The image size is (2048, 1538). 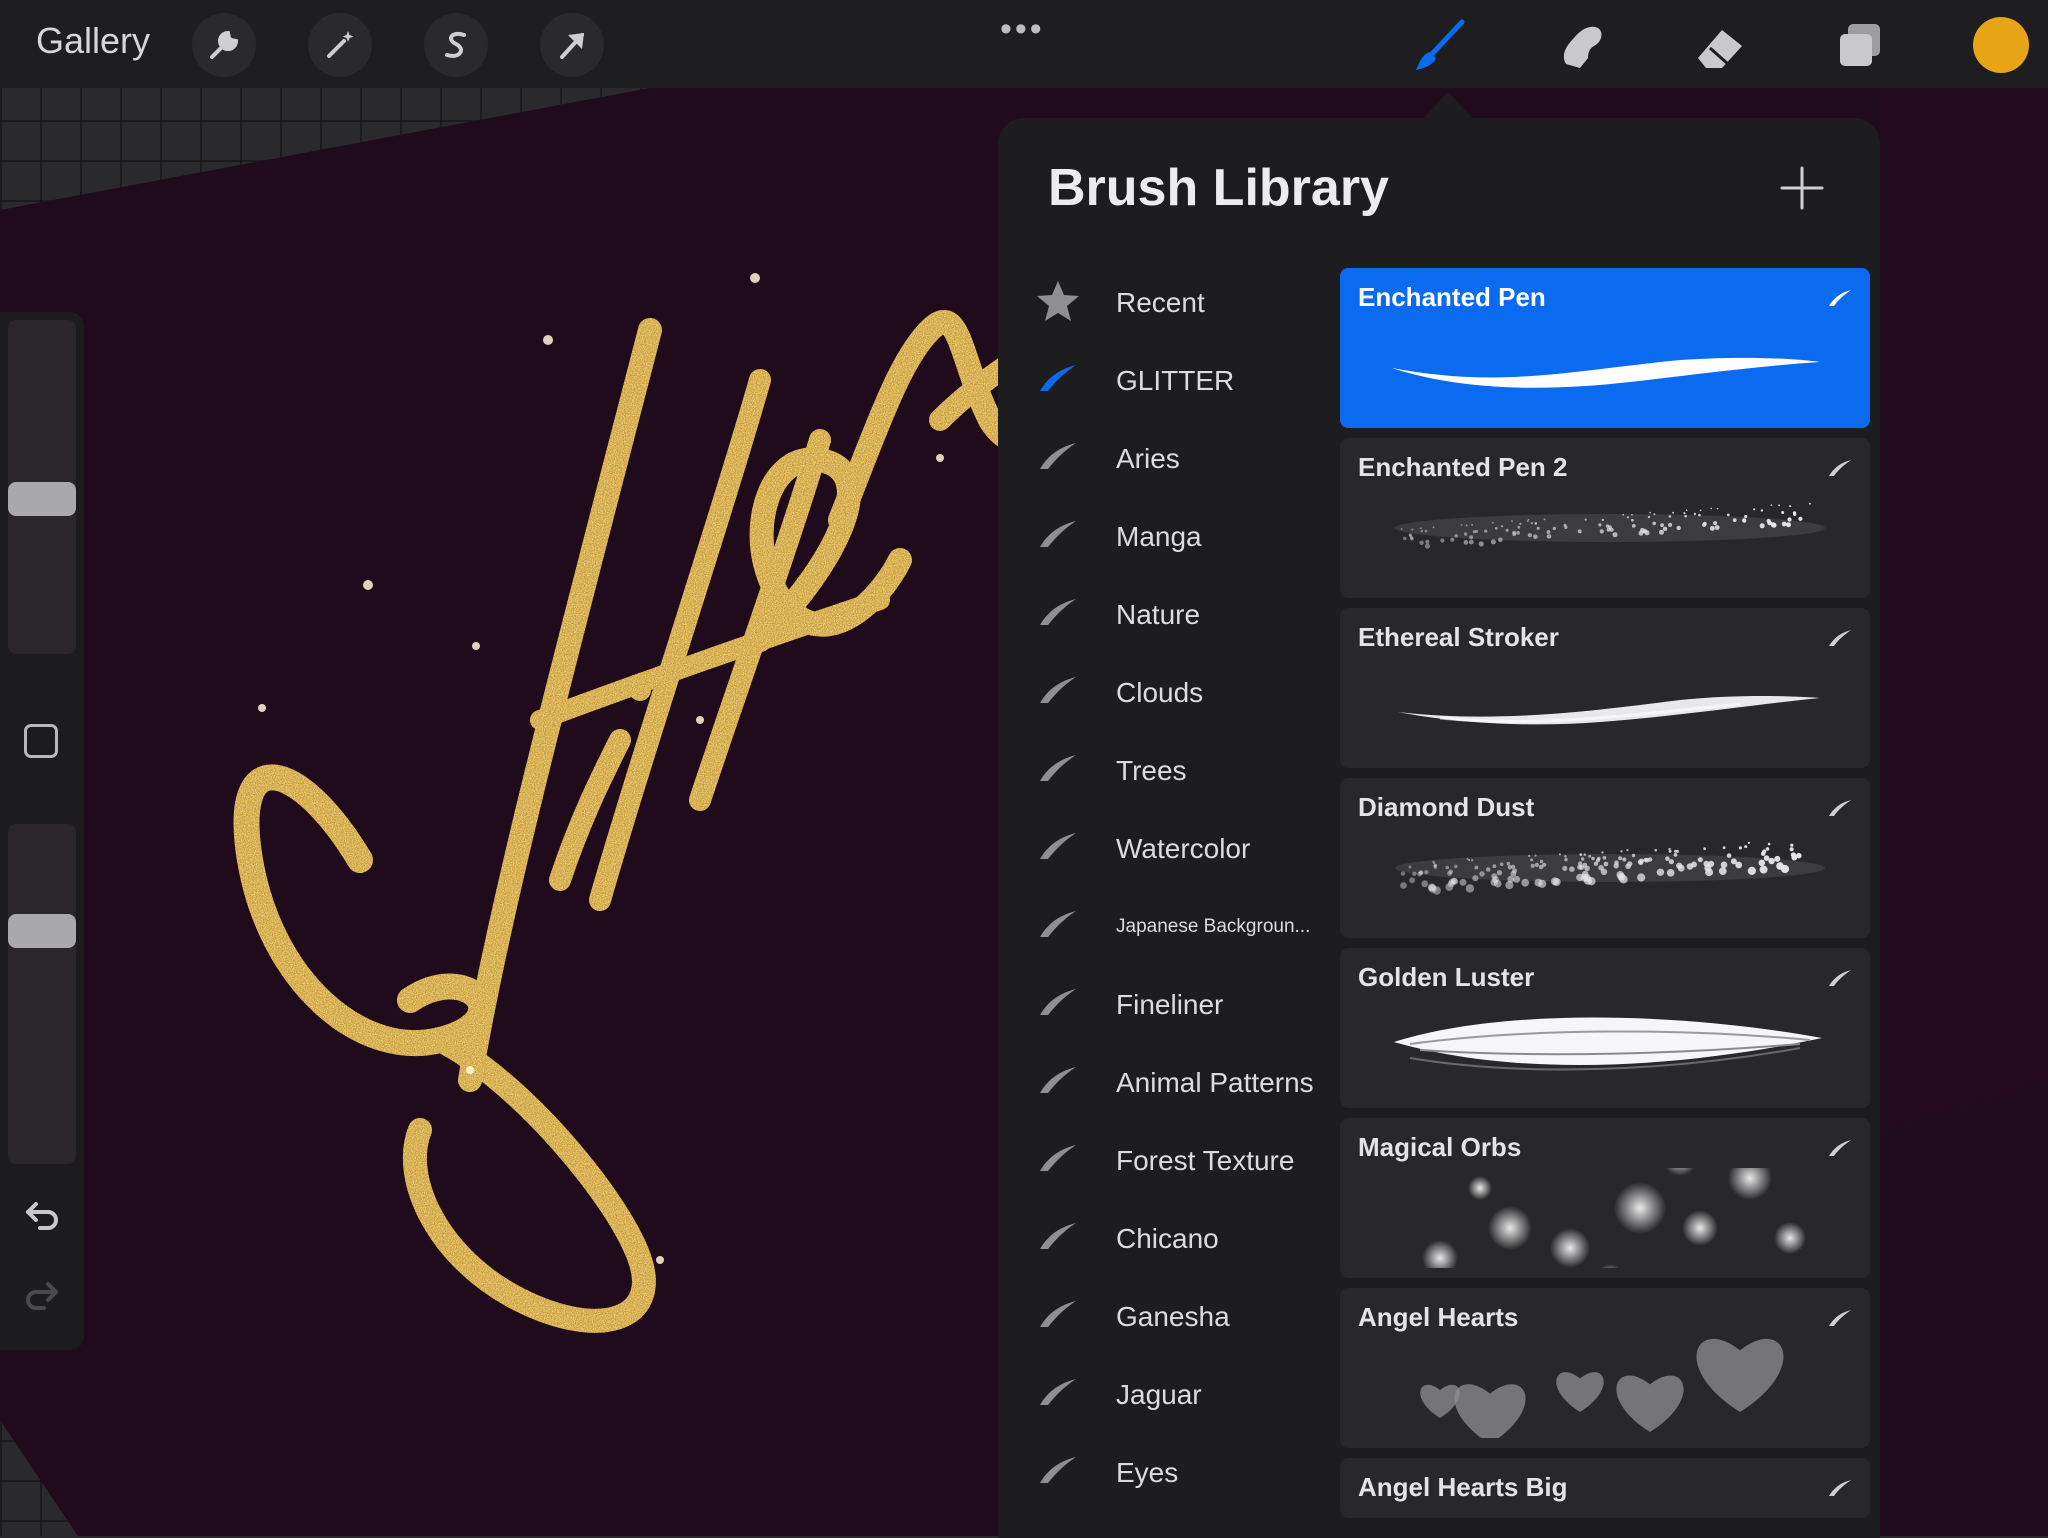 I want to click on brush-category-item: Chicano, so click(x=1183, y=1239).